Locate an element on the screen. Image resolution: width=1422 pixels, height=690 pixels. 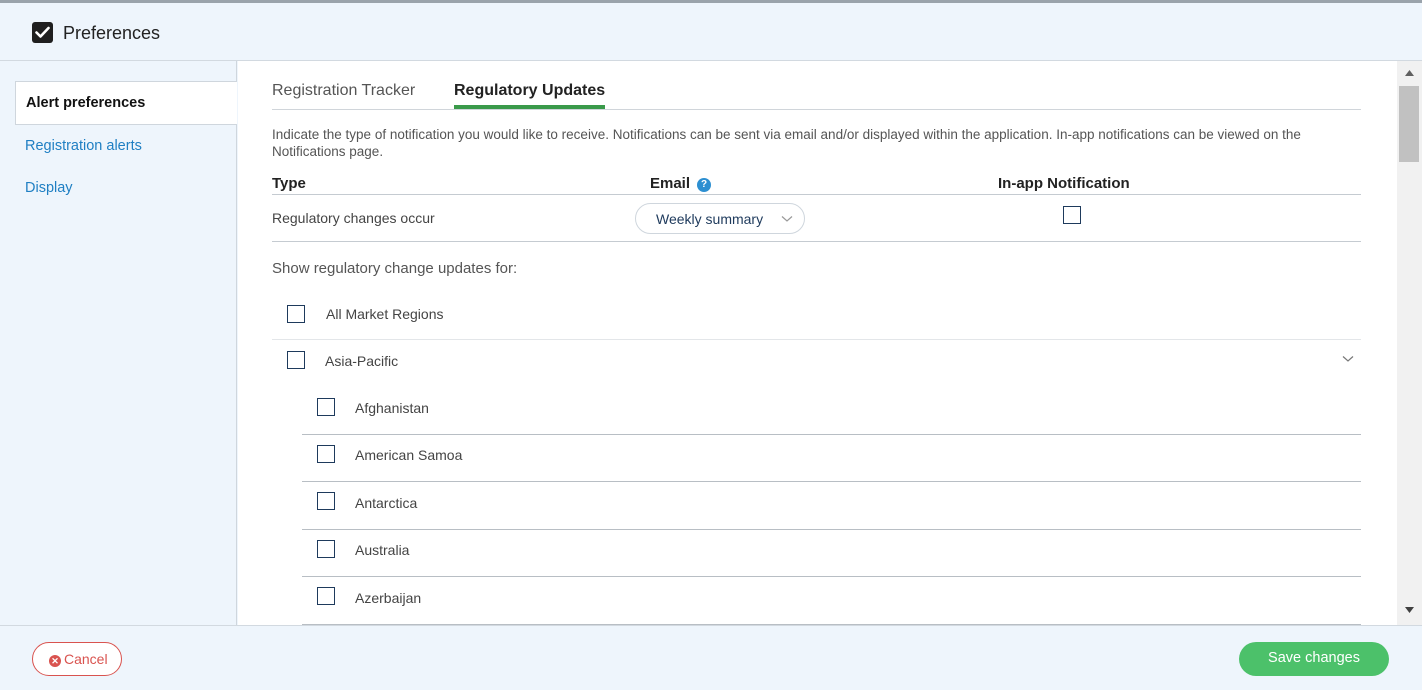
regions-label: Show regulatory change updates for: is located at coordinates (395, 268).